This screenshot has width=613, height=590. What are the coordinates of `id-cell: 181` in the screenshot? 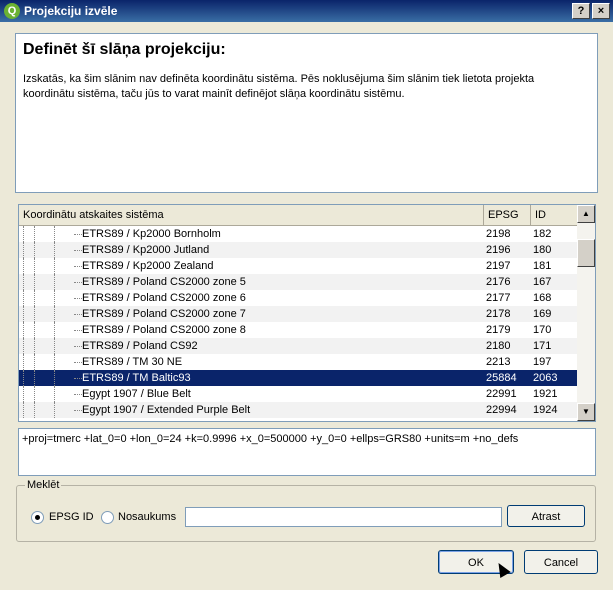 It's located at (542, 266).